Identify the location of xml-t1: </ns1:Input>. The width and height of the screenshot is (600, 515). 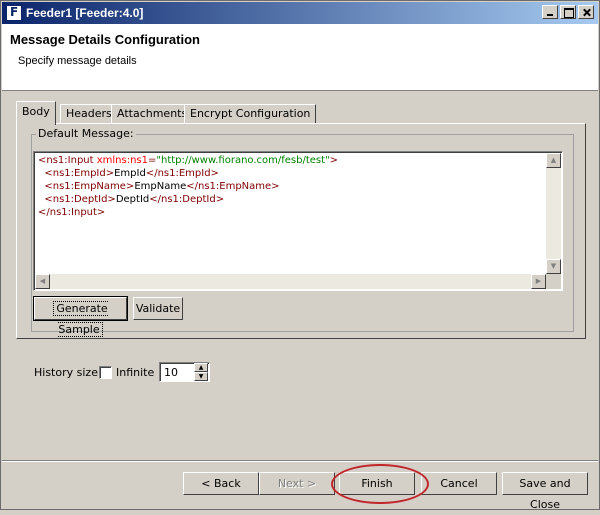
(72, 212).